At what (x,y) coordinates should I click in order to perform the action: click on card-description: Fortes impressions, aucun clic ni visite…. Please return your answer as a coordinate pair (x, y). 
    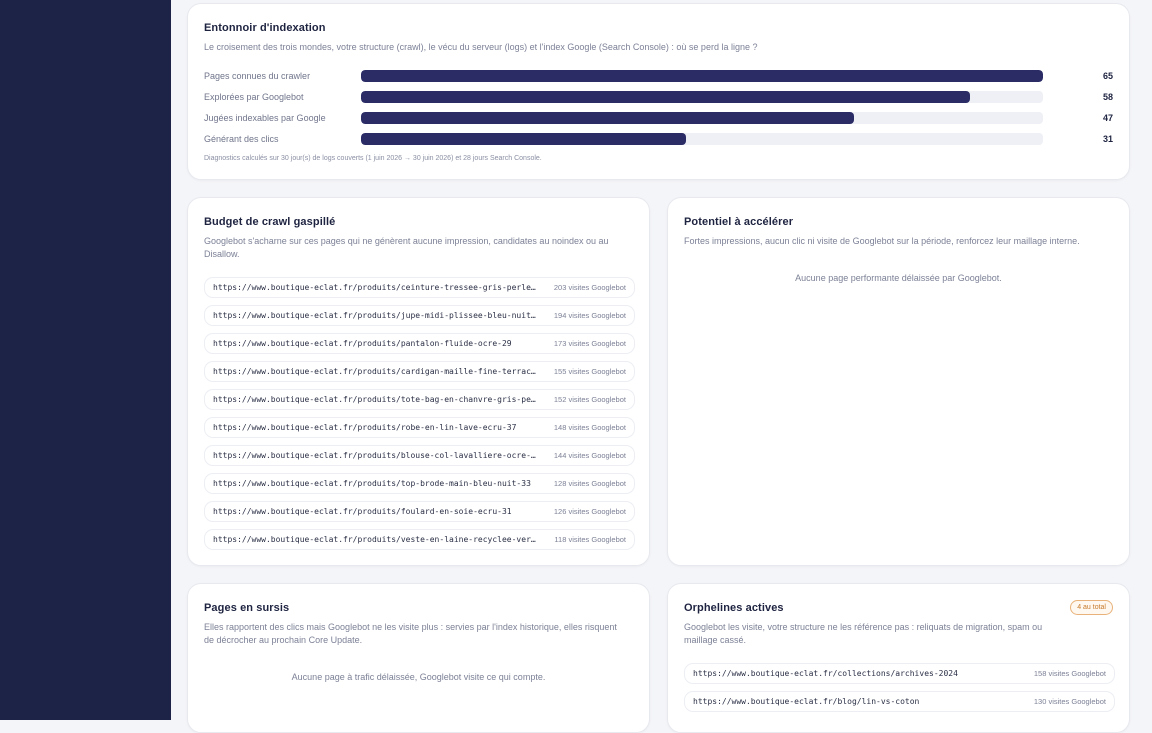
    Looking at the image, I should click on (882, 241).